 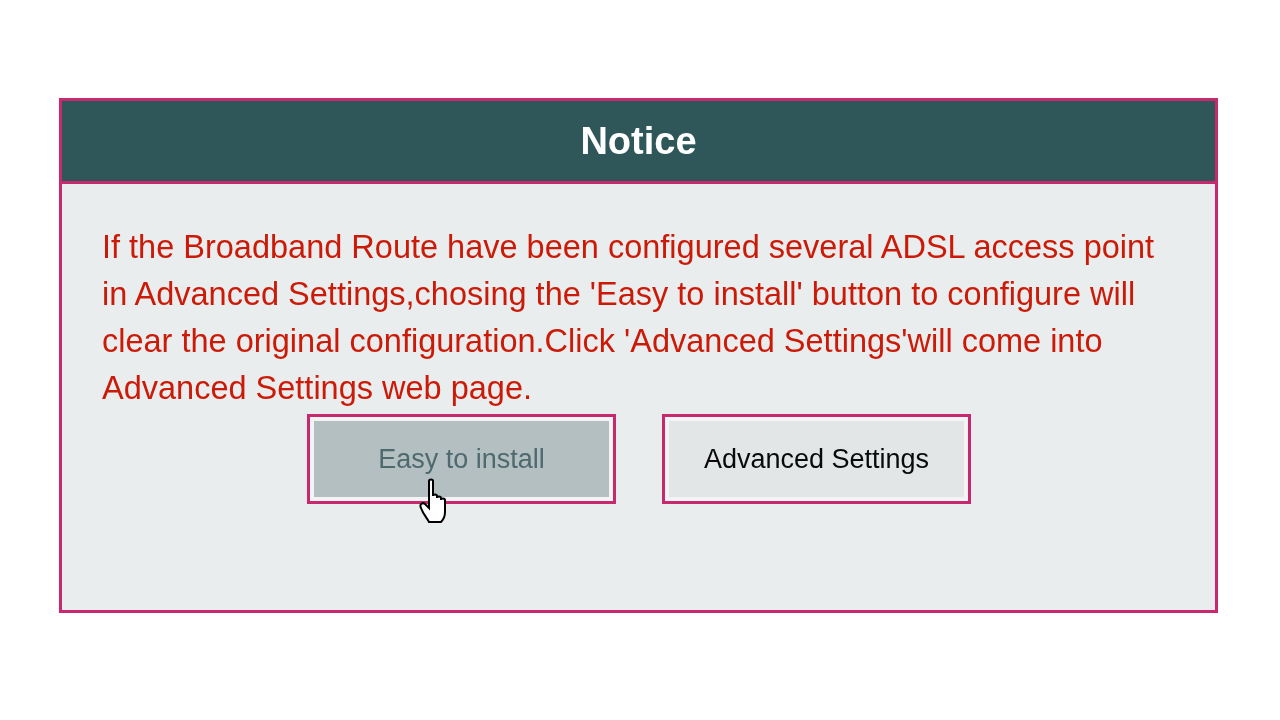 I want to click on dialog-button: Advanced Settings, so click(x=816, y=459).